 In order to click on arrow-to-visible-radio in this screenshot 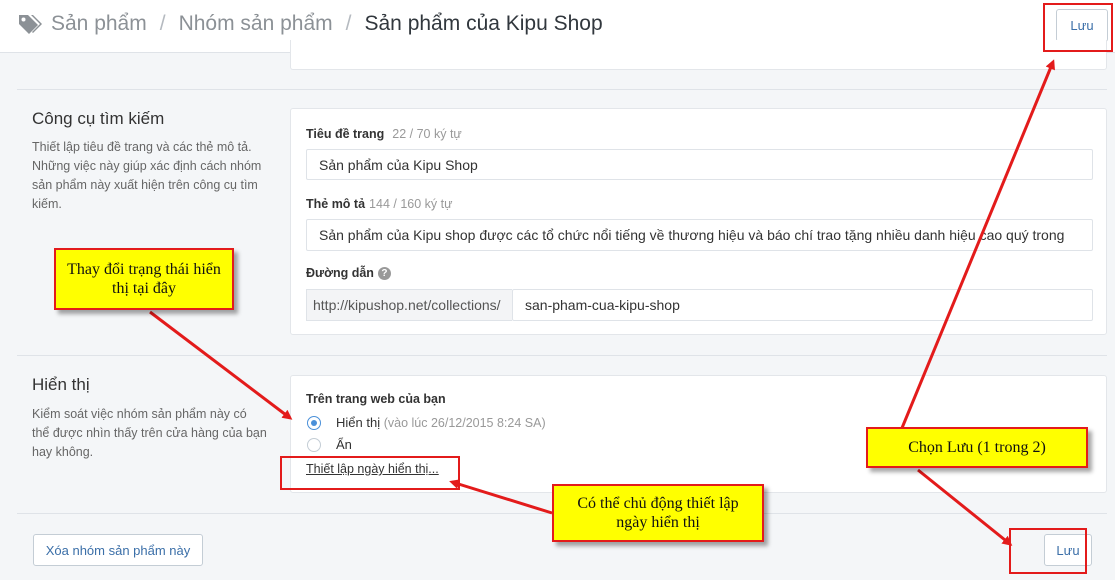, I will do `click(221, 365)`.